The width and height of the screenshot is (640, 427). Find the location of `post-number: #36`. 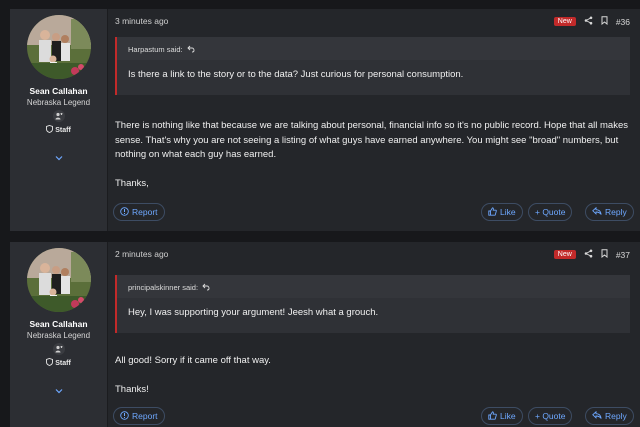

post-number: #36 is located at coordinates (623, 22).